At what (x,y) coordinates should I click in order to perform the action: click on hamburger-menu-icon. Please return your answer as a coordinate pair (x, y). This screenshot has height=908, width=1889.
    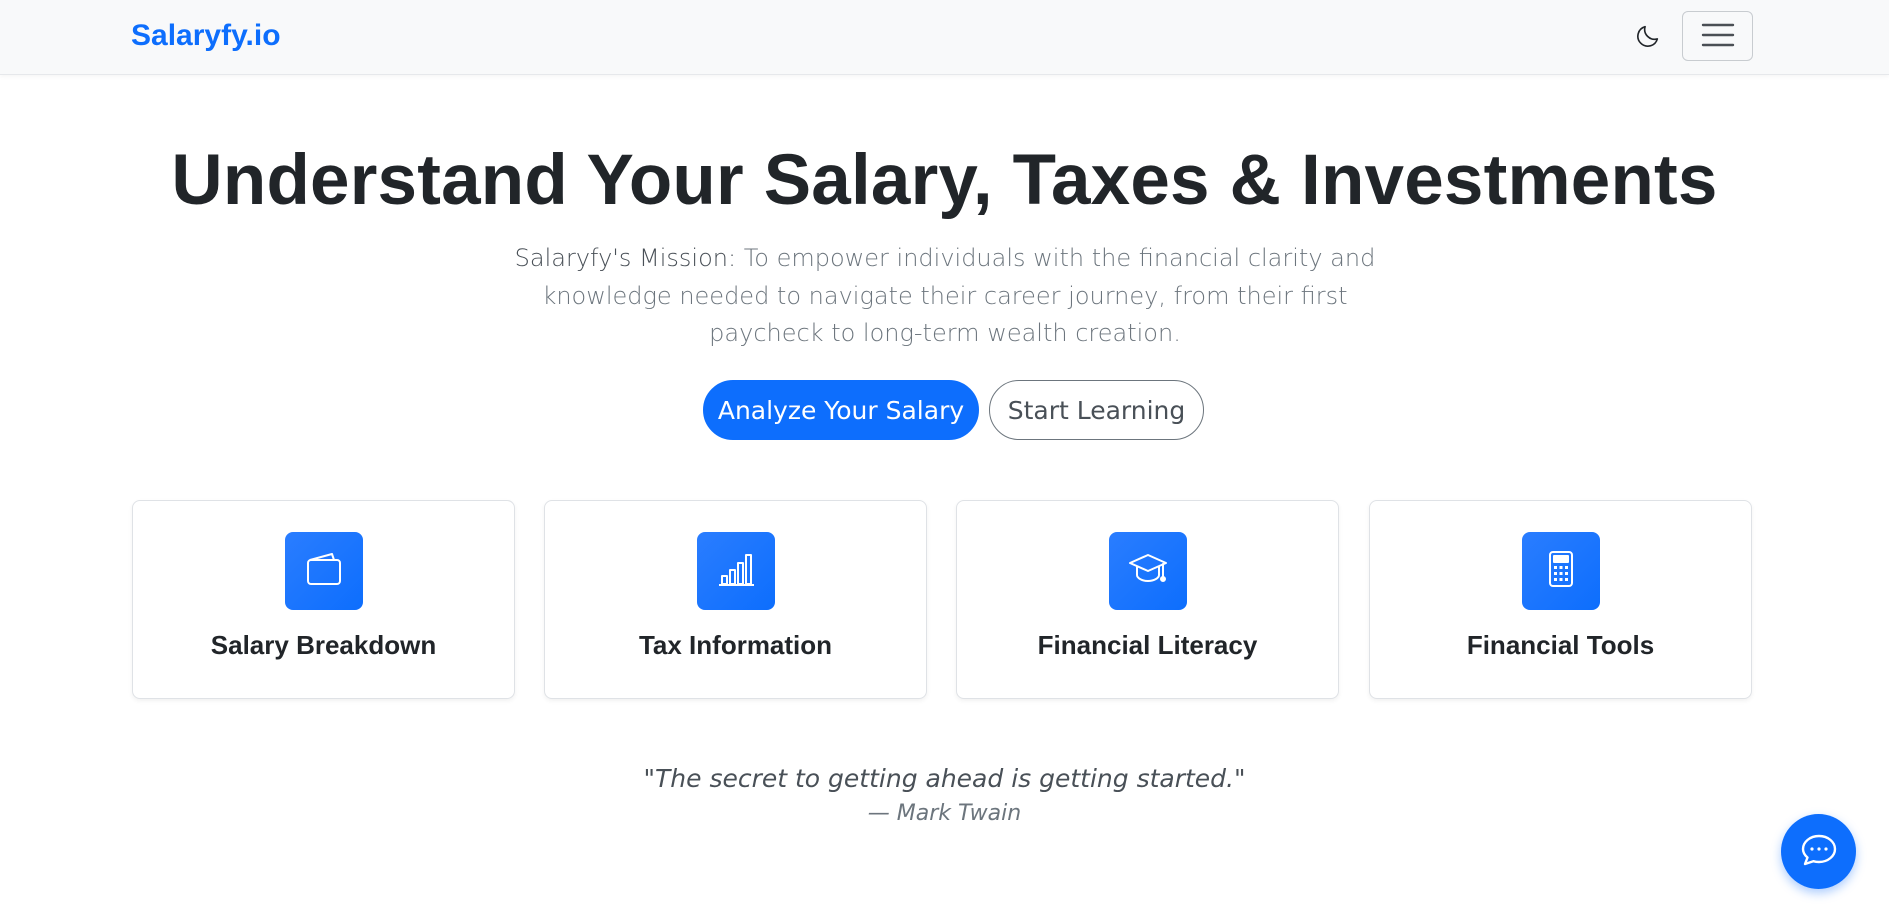
    Looking at the image, I should click on (1718, 36).